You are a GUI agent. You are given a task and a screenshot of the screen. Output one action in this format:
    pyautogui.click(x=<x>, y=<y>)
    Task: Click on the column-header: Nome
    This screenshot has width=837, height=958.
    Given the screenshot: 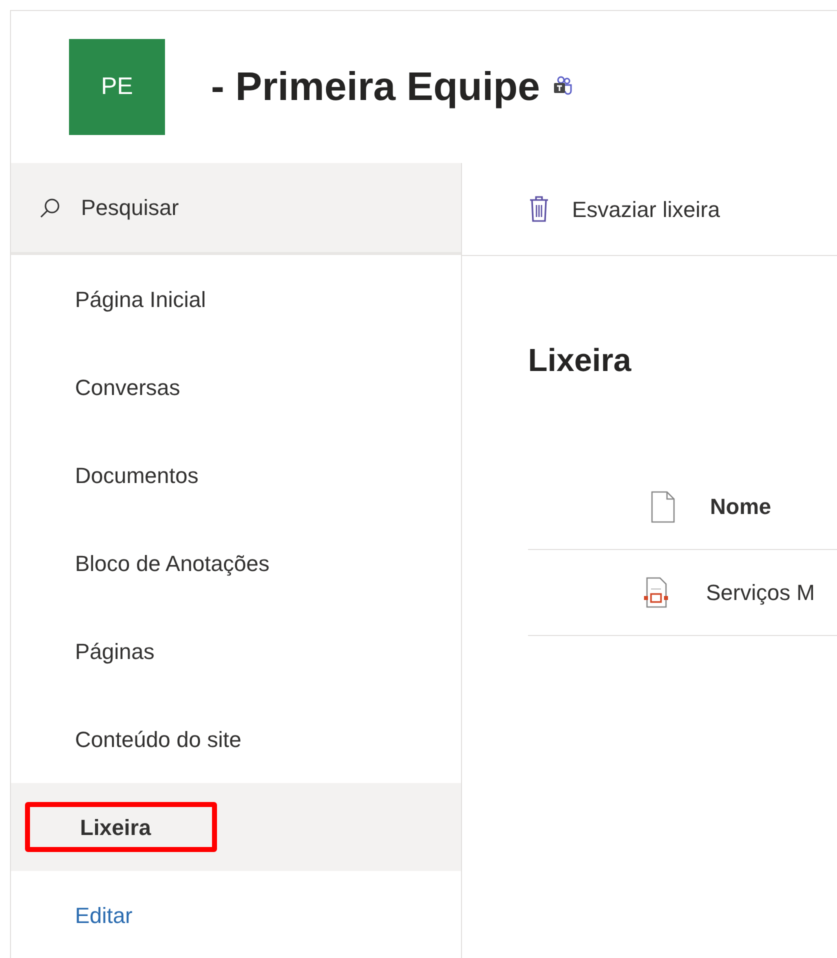 What is the action you would take?
    pyautogui.click(x=741, y=506)
    